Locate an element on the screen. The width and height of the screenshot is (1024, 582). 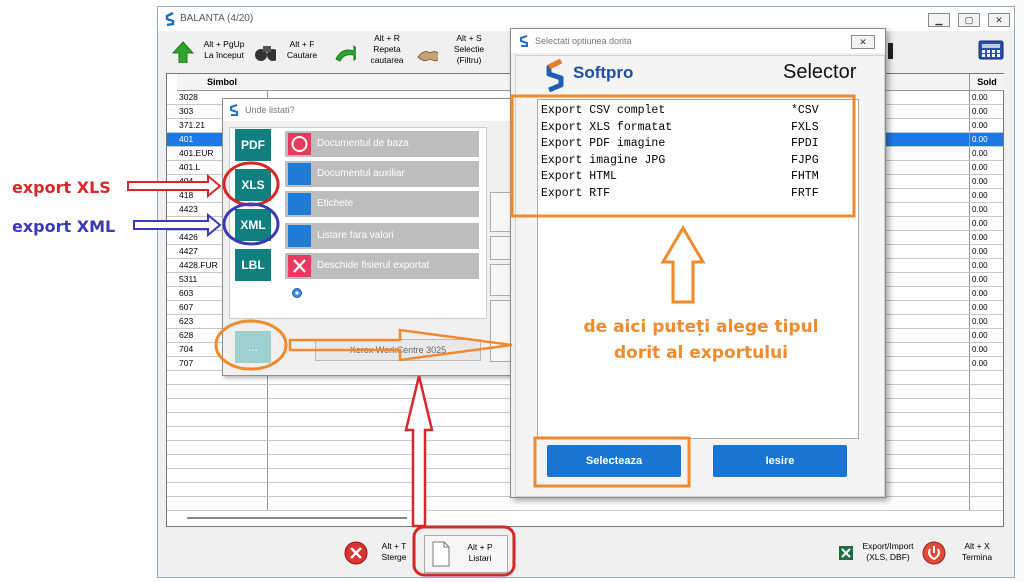
select-highlight-box is located at coordinates (612, 462).